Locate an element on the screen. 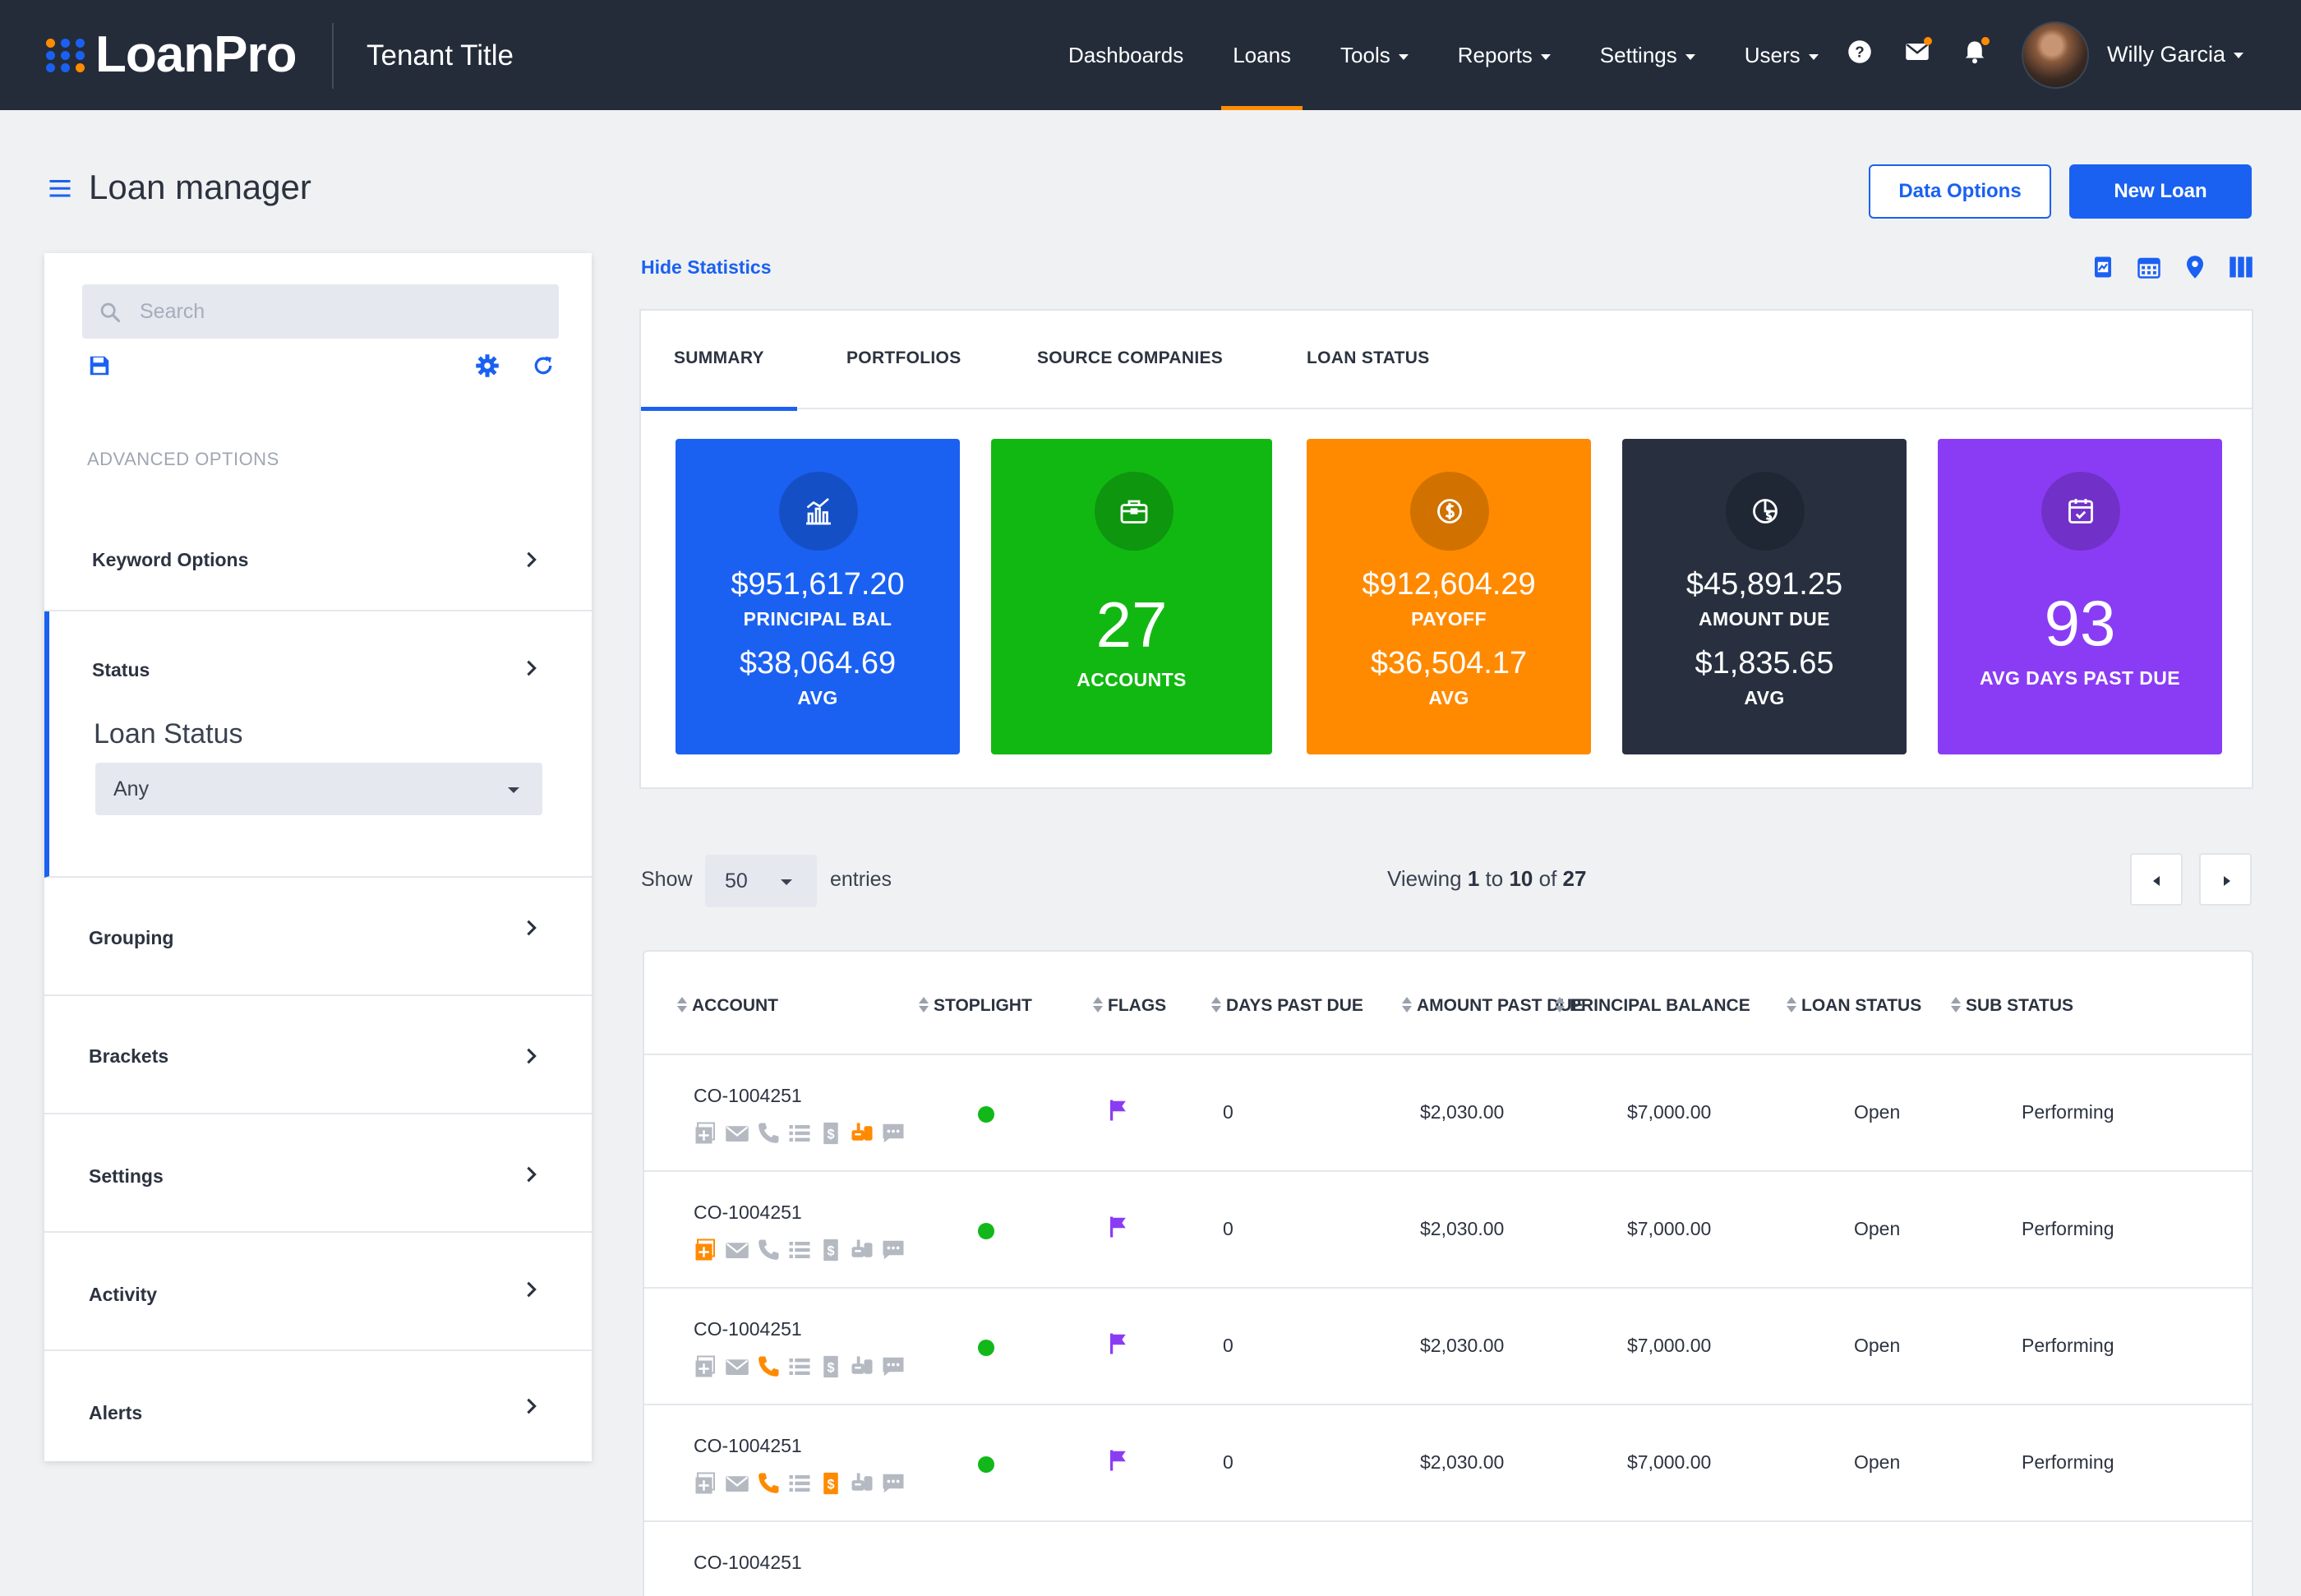 The width and height of the screenshot is (2301, 1596). nav-loans: Loans is located at coordinates (1262, 55).